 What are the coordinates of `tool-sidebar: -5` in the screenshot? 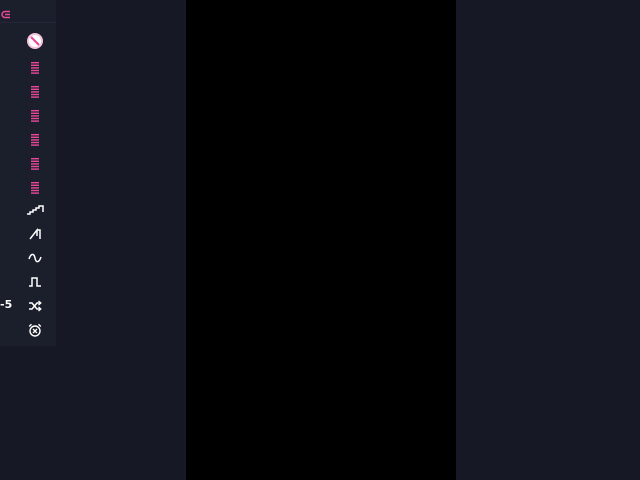 It's located at (28, 173).